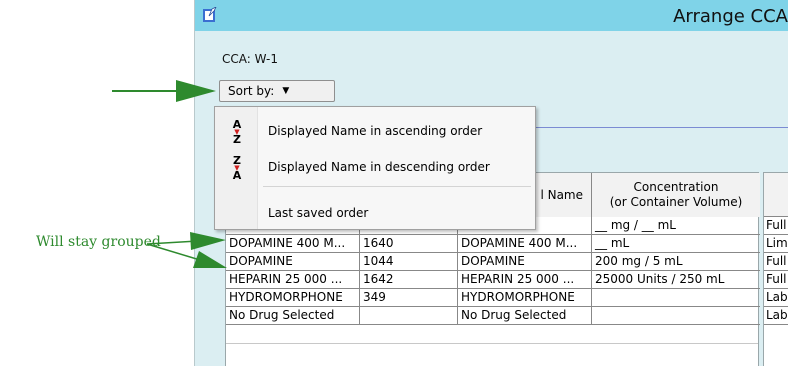 Image resolution: width=788 pixels, height=366 pixels. What do you see at coordinates (98, 242) in the screenshot?
I see `grouped-annotation: Will stay grouped` at bounding box center [98, 242].